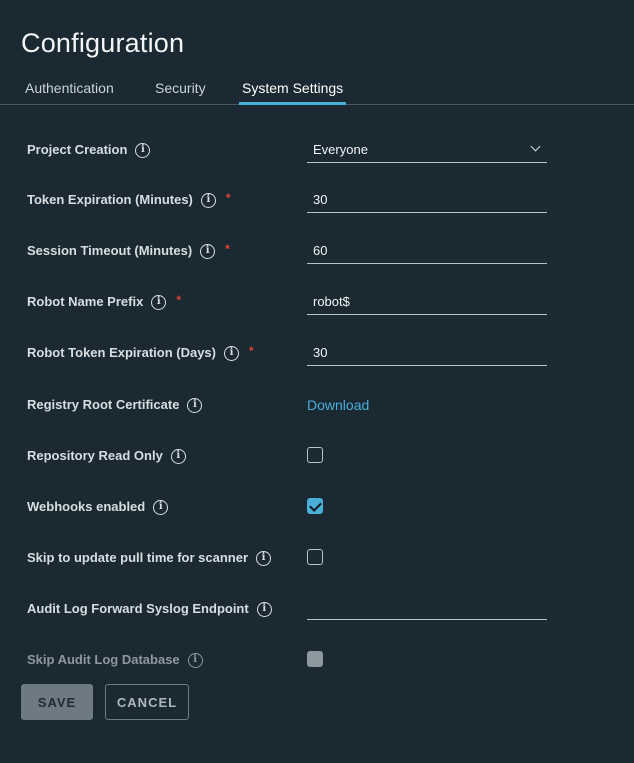 The width and height of the screenshot is (634, 763). What do you see at coordinates (69, 92) in the screenshot?
I see `tab-authentication: Authentication` at bounding box center [69, 92].